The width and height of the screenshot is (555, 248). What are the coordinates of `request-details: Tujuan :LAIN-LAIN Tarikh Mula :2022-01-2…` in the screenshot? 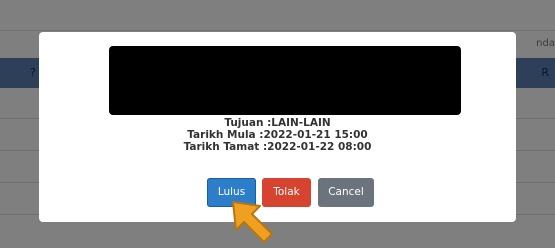 It's located at (277, 135).